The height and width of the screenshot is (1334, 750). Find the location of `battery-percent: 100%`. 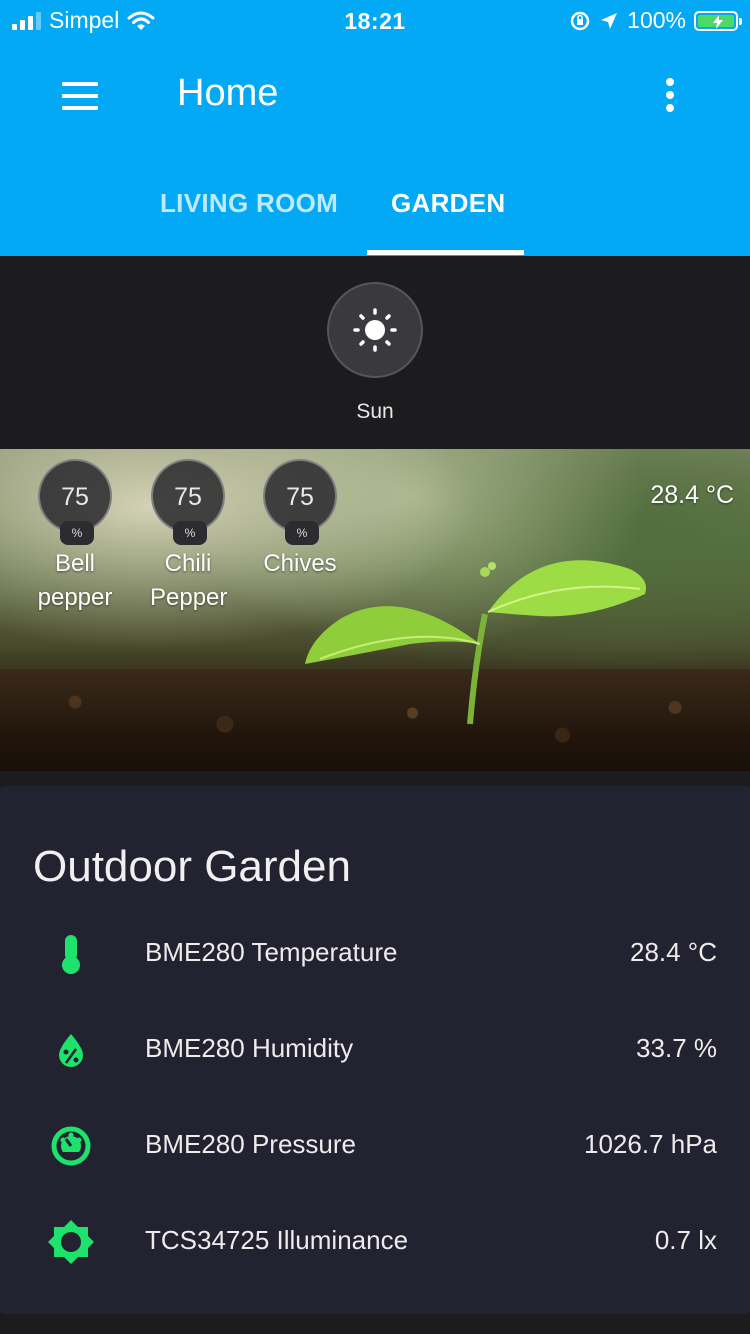

battery-percent: 100% is located at coordinates (656, 20).